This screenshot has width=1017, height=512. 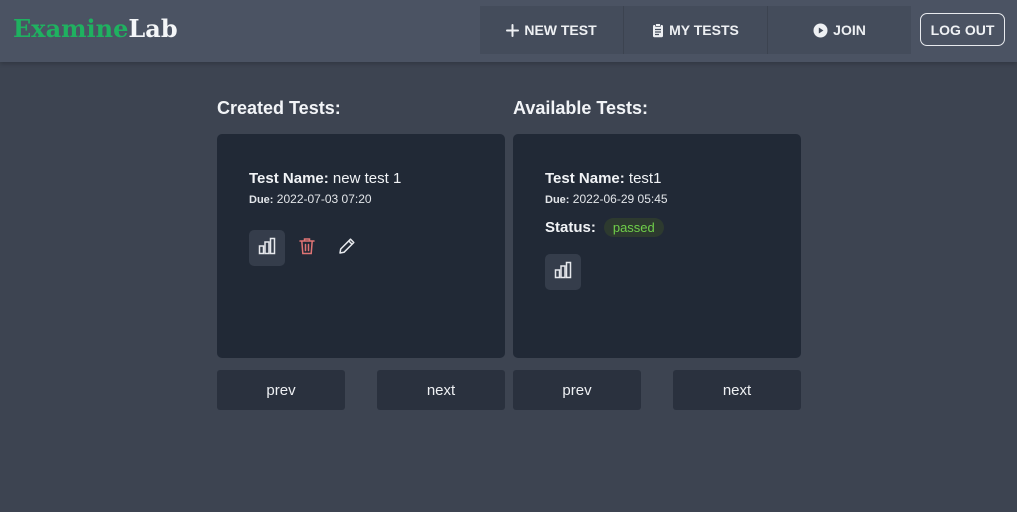 I want to click on join-button: JOIN, so click(x=839, y=30).